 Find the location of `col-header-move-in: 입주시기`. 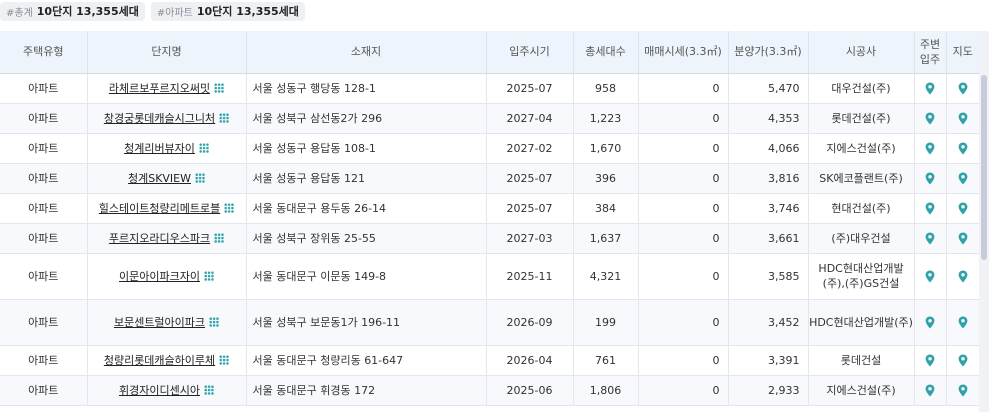

col-header-move-in: 입주시기 is located at coordinates (530, 52).